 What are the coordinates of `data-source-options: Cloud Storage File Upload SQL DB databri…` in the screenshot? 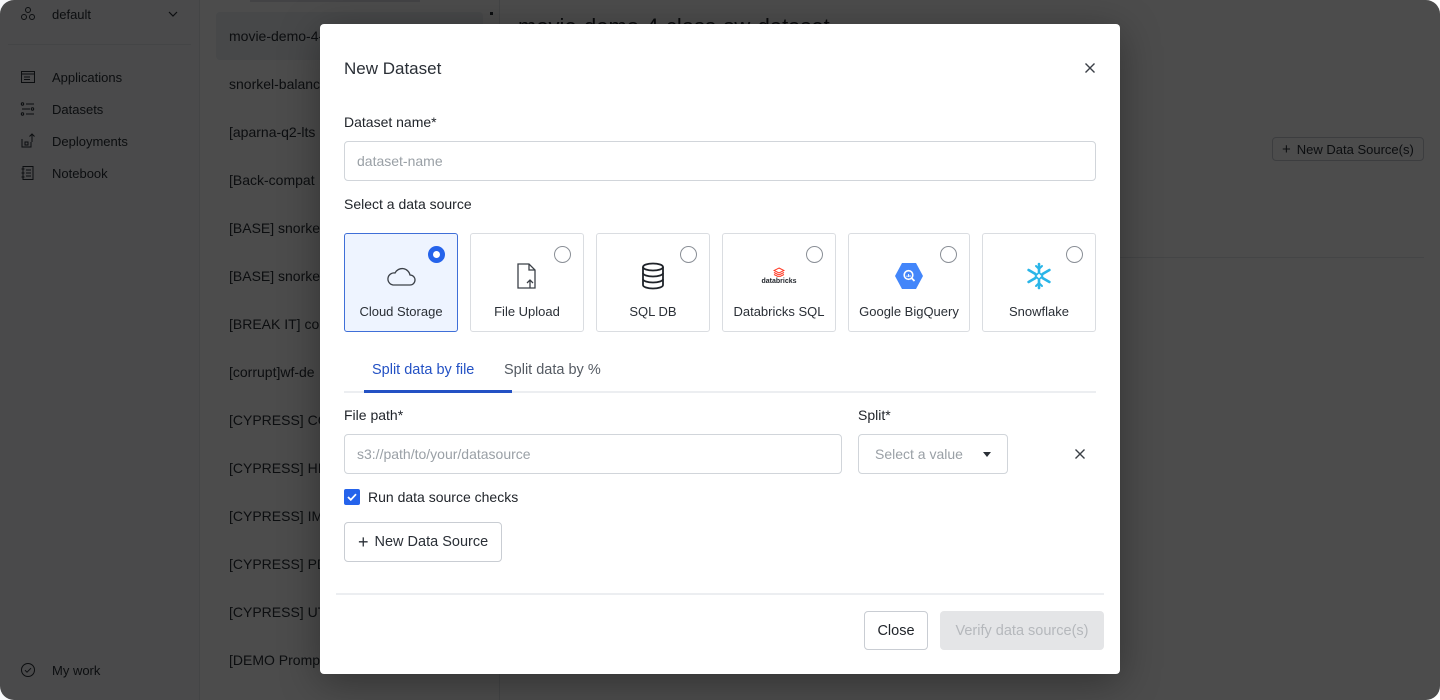 It's located at (720, 283).